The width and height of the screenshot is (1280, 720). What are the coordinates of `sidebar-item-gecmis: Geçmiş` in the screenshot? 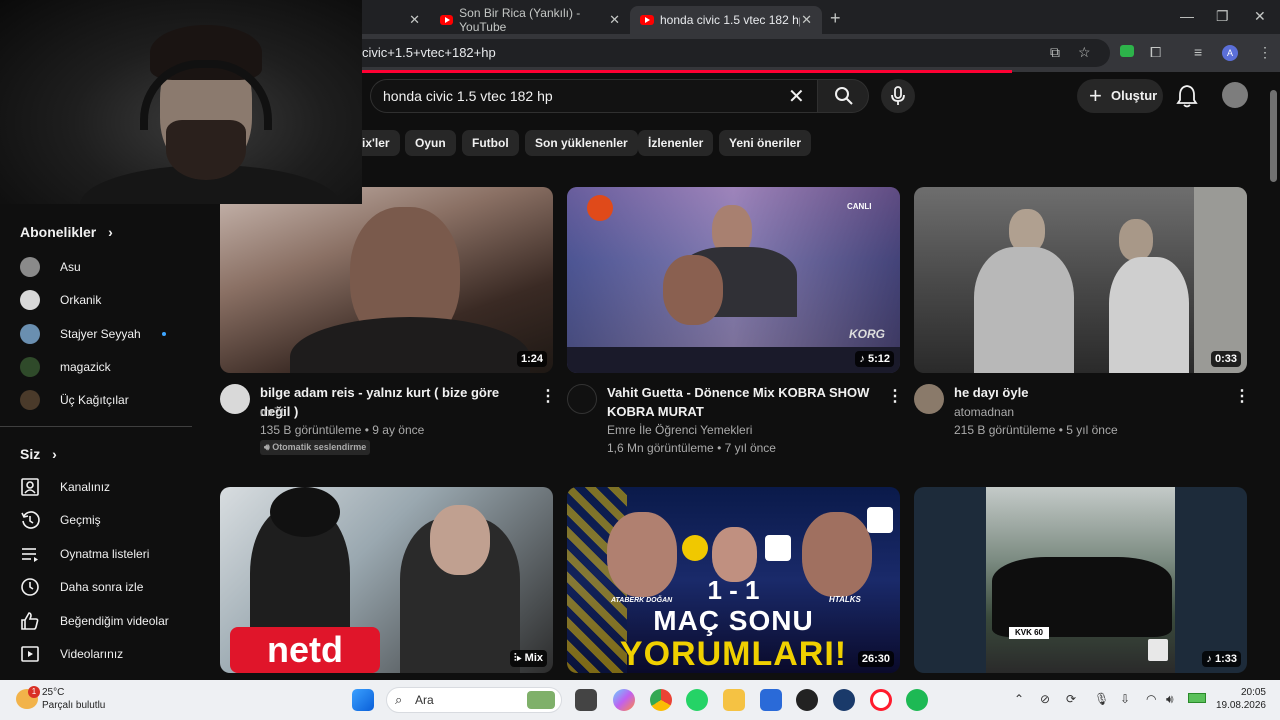 It's located at (105, 520).